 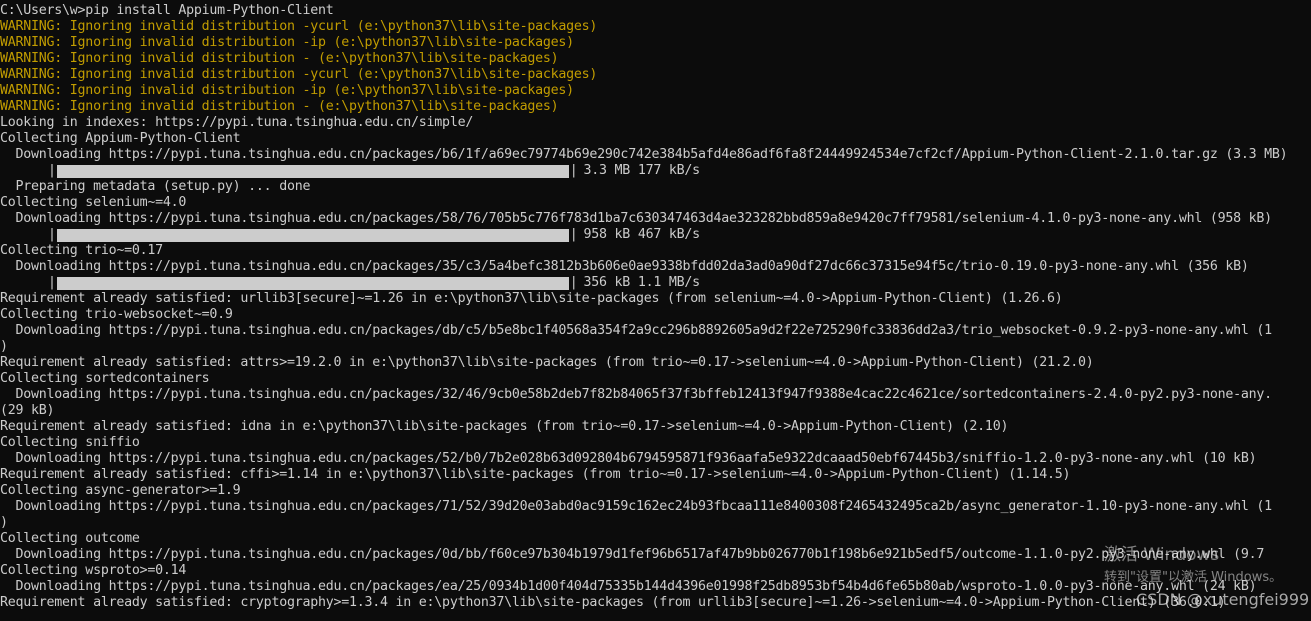 I want to click on terminal-line: Preparing metadata (setup.py) ... done, so click(x=155, y=186).